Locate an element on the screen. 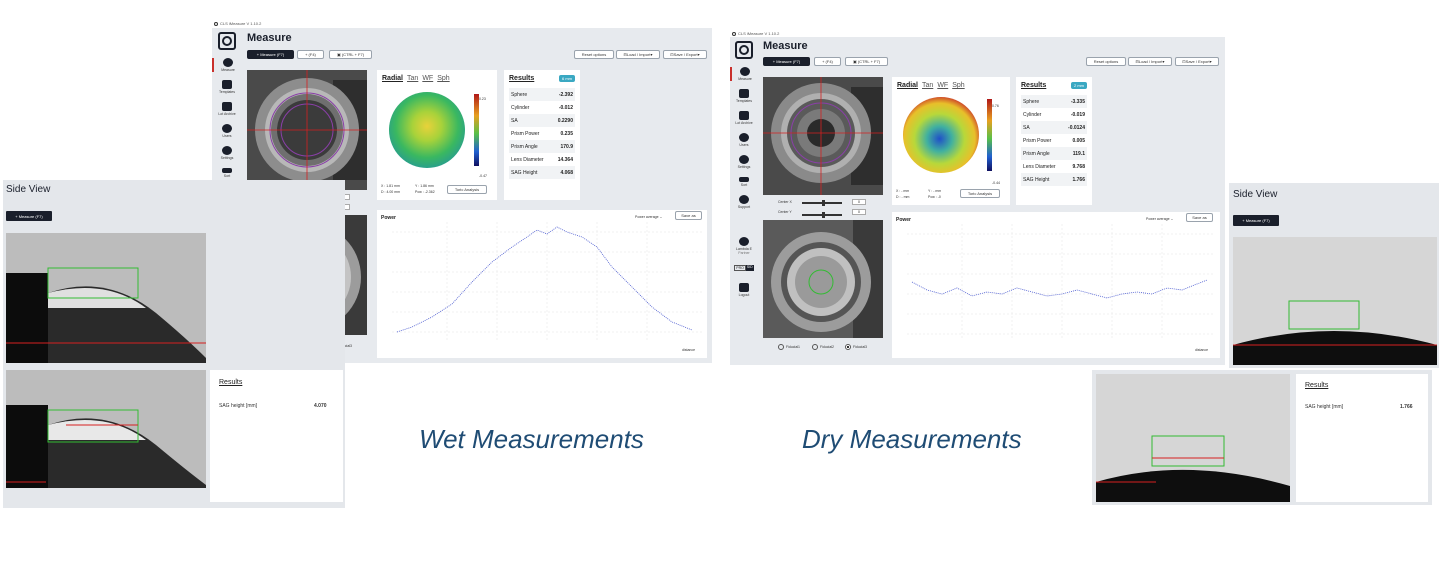 The width and height of the screenshot is (1441, 564). document-icon is located at coordinates (744, 93).